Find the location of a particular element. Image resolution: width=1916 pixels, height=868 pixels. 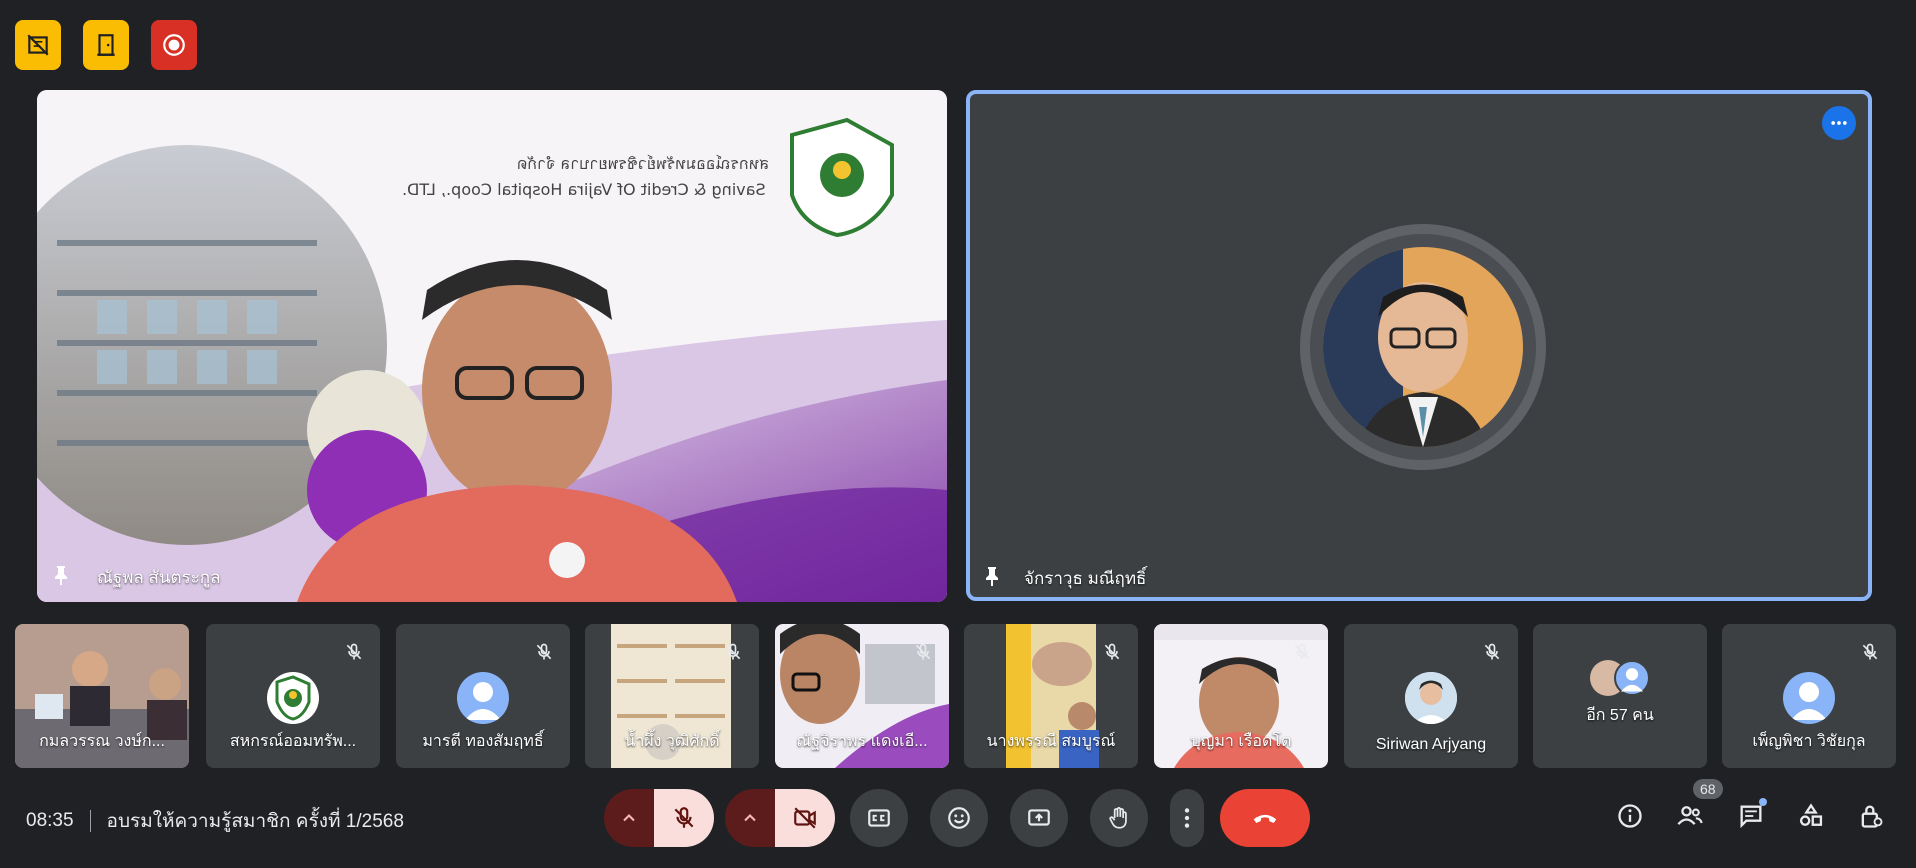

participant-name: Siriwan Arjyang is located at coordinates (1431, 744).